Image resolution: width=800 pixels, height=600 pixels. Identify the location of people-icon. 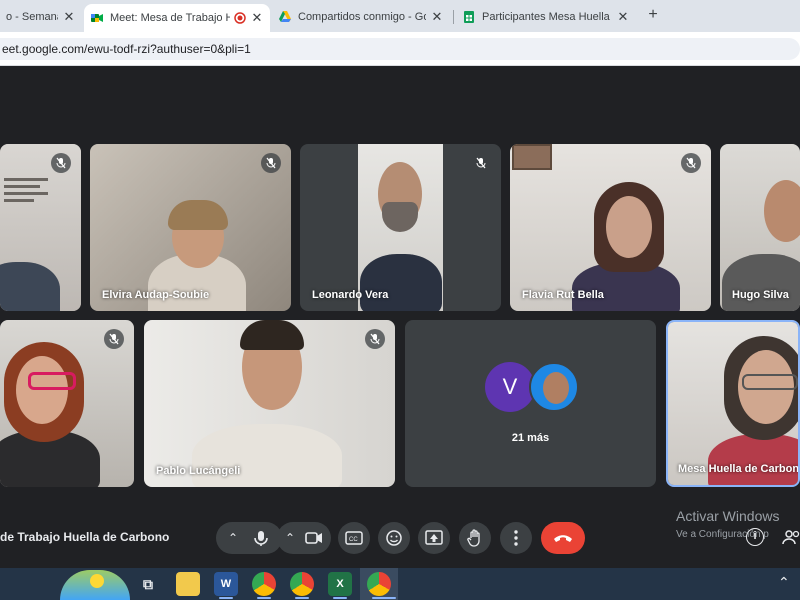
(791, 537).